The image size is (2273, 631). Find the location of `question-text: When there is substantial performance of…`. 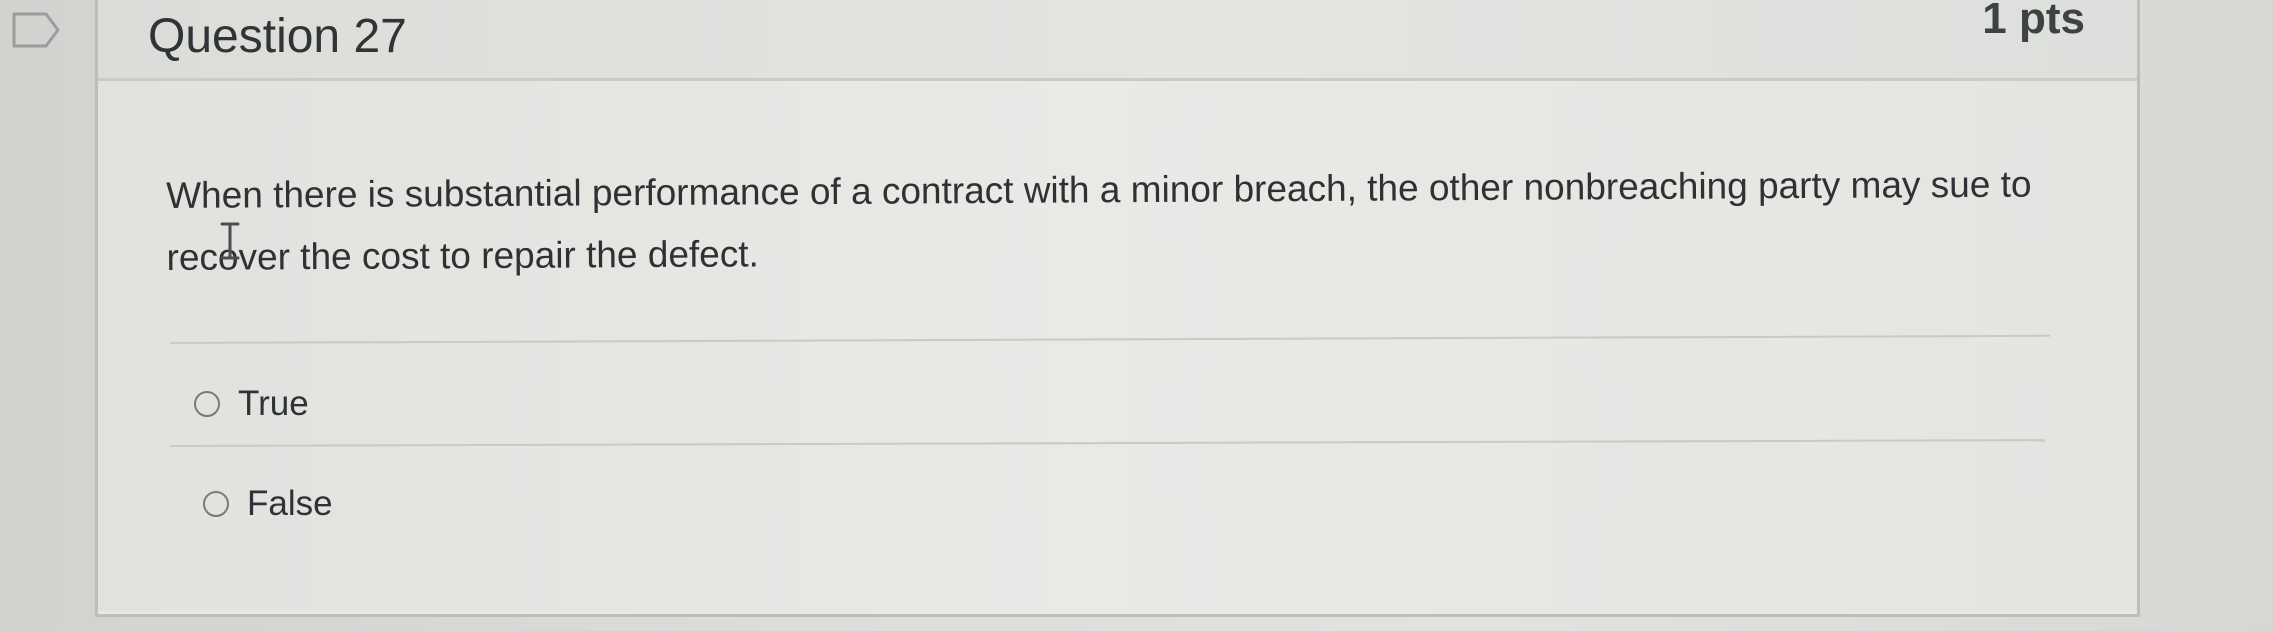

question-text: When there is substantial performance of… is located at coordinates (1099, 220).